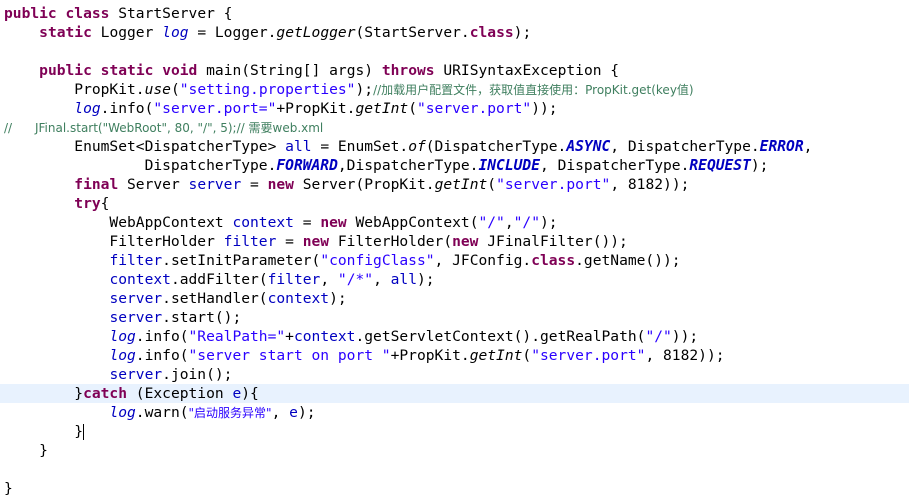 This screenshot has width=909, height=503. Describe the element at coordinates (180, 393) in the screenshot. I see `code-token: (Exception` at that location.